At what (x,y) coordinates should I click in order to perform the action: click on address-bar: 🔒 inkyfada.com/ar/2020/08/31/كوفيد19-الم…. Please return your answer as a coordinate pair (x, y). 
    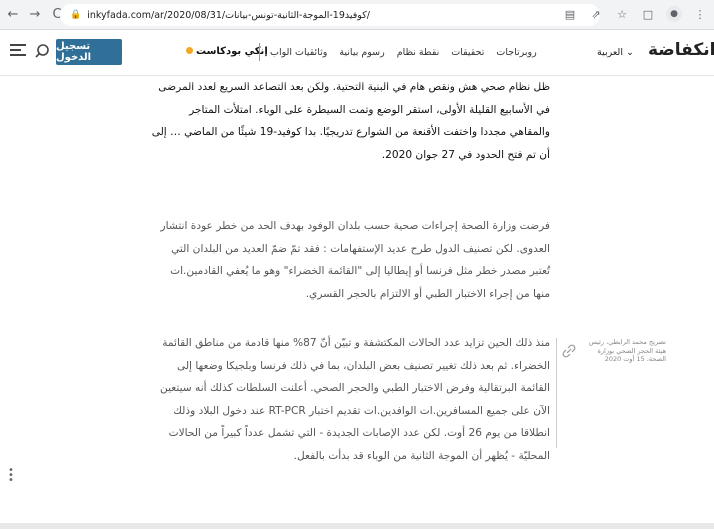
    Looking at the image, I should click on (330, 15).